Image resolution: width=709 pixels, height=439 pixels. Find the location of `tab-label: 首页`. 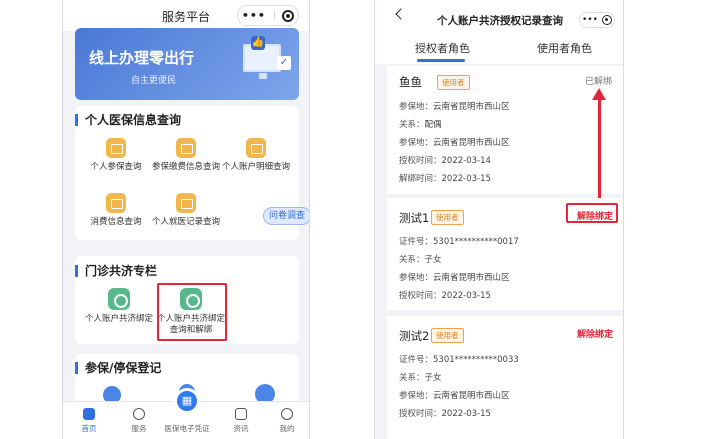

tab-label: 首页 is located at coordinates (89, 428).